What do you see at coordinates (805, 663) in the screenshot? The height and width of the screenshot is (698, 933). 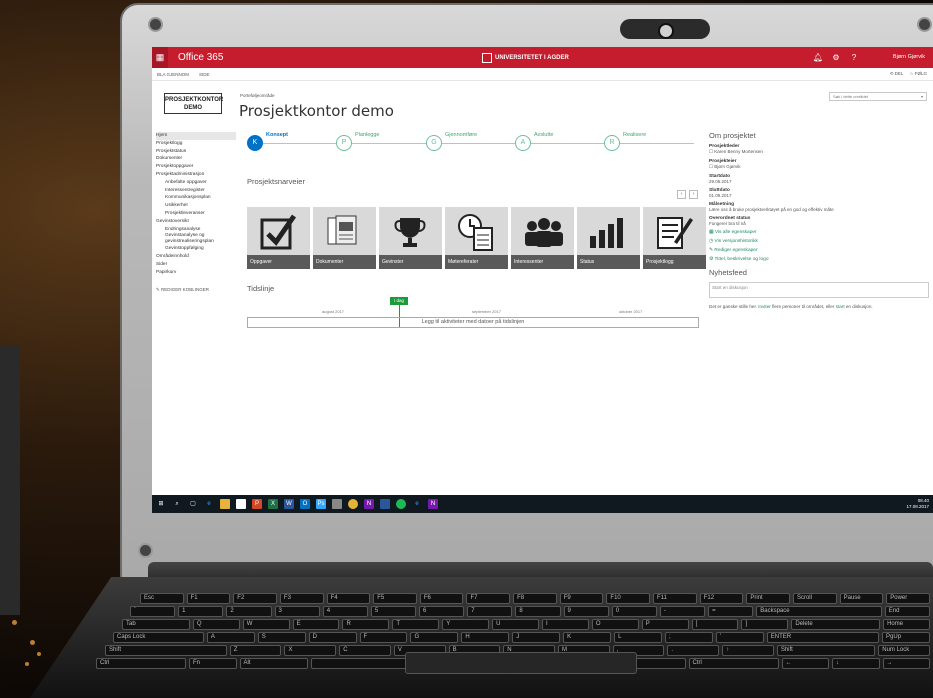 I see `key: ←` at bounding box center [805, 663].